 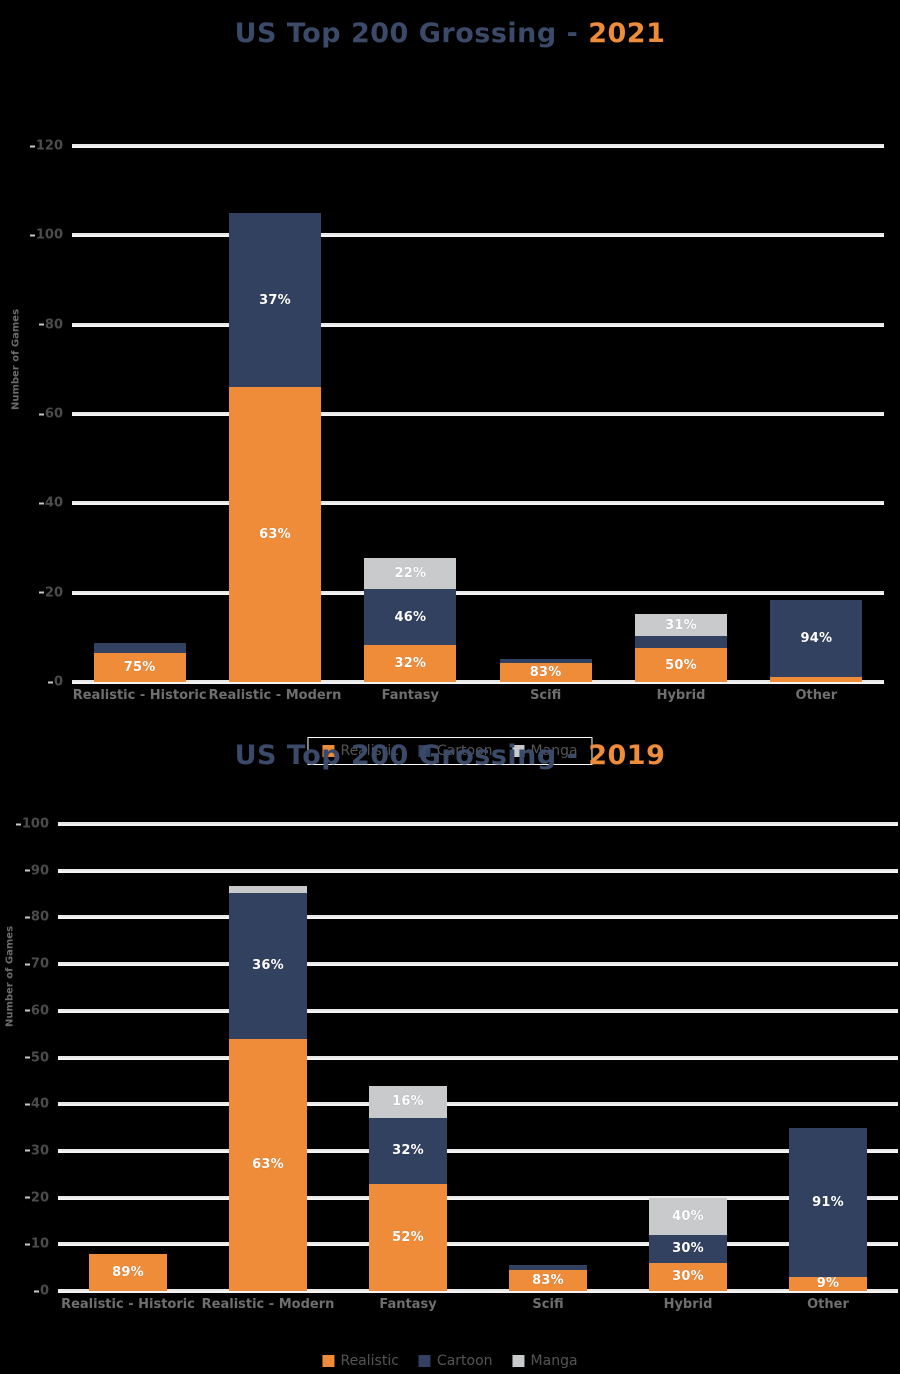 What do you see at coordinates (41, 964) in the screenshot?
I see `y-axis-tick: 70` at bounding box center [41, 964].